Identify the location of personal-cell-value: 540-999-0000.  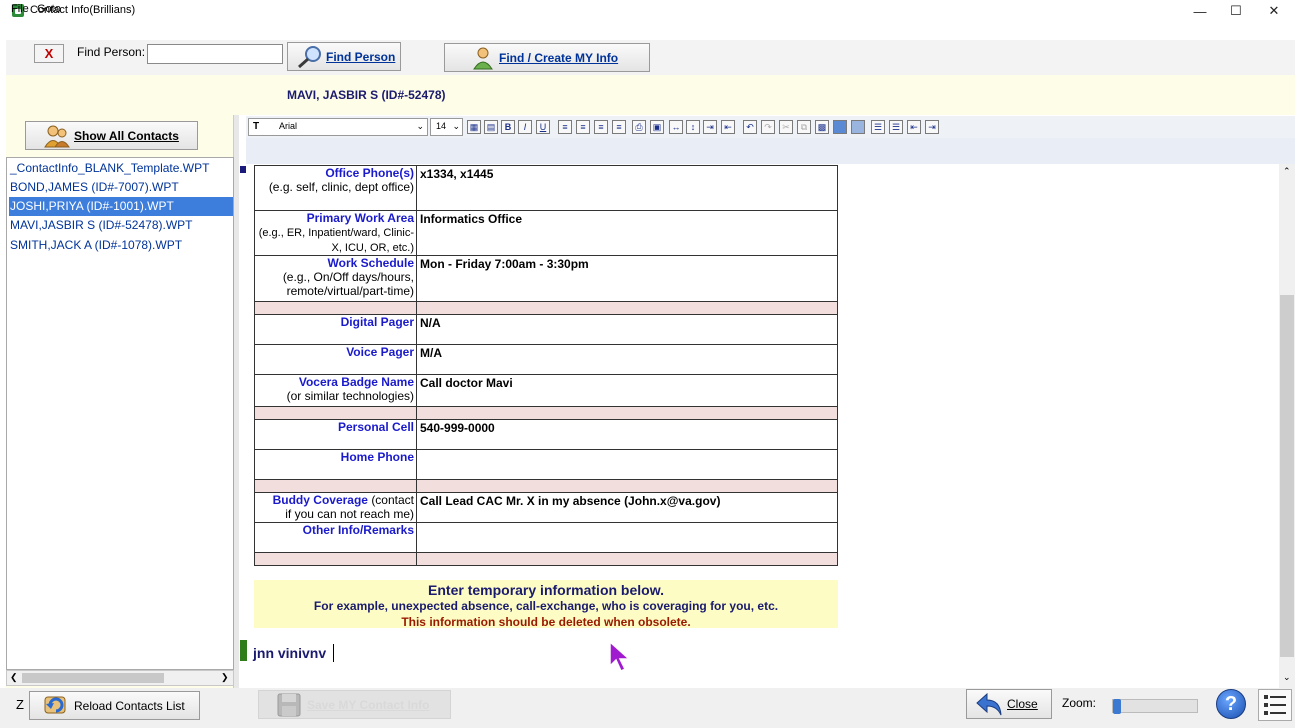
(627, 434).